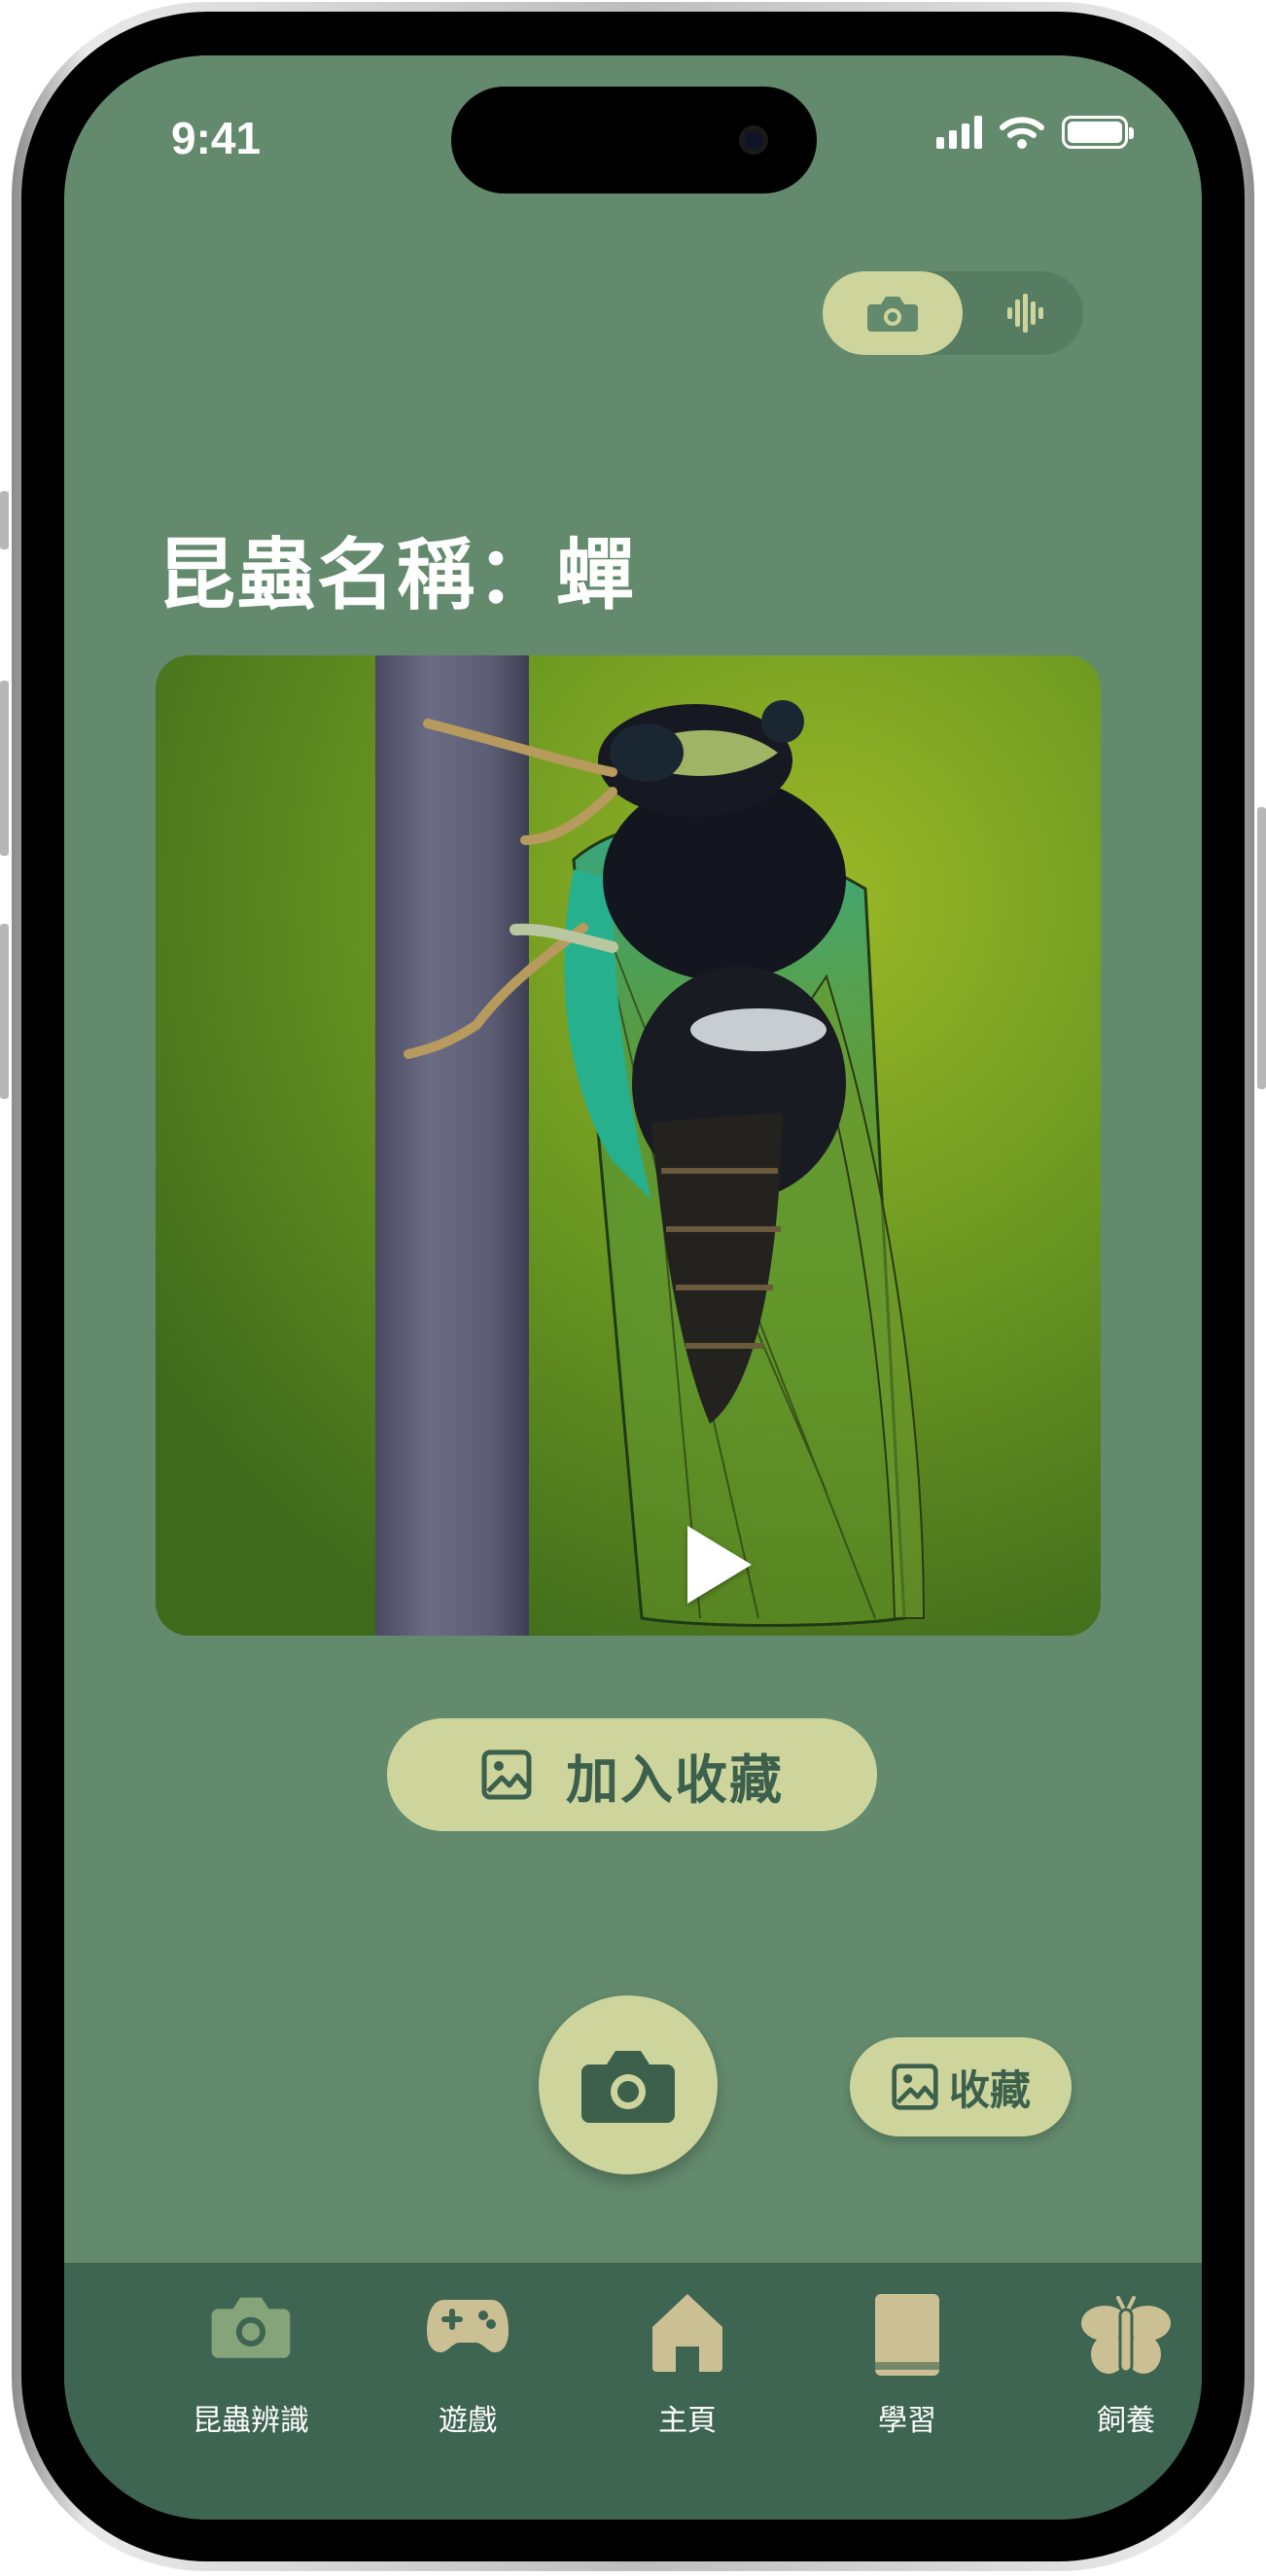 This screenshot has width=1266, height=2576. Describe the element at coordinates (687, 2333) in the screenshot. I see `home-icon` at that location.